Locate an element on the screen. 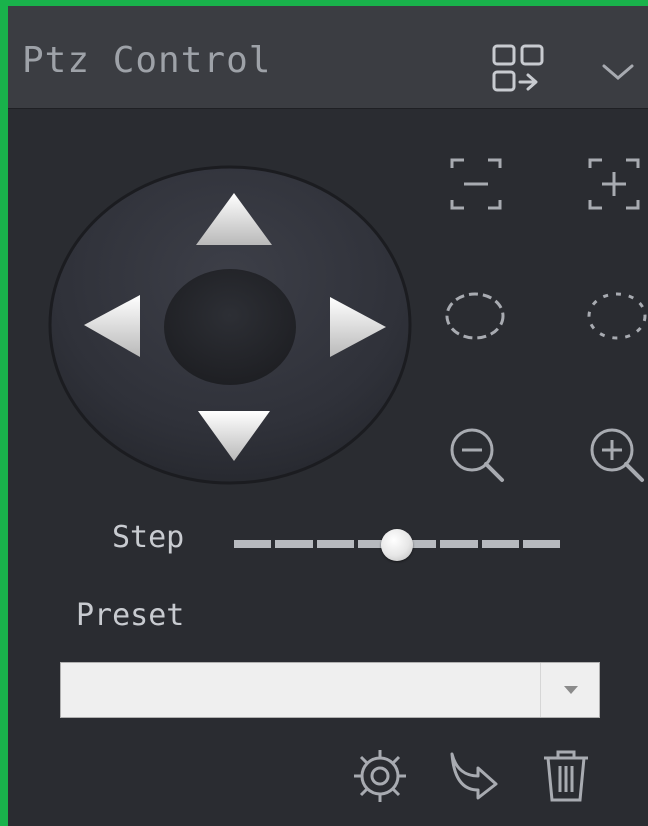  step-label: Step is located at coordinates (148, 537).